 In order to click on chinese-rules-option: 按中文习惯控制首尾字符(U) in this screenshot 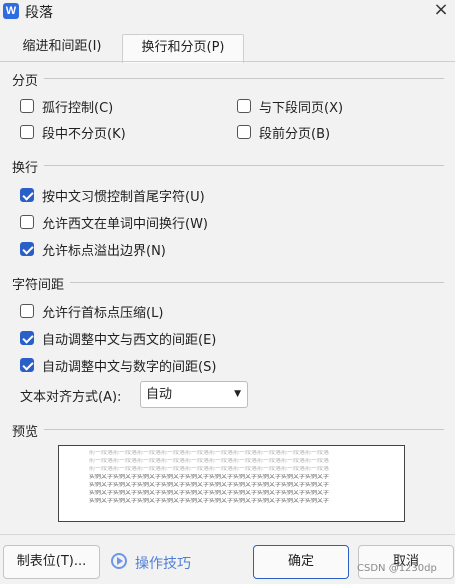, I will do `click(112, 195)`.